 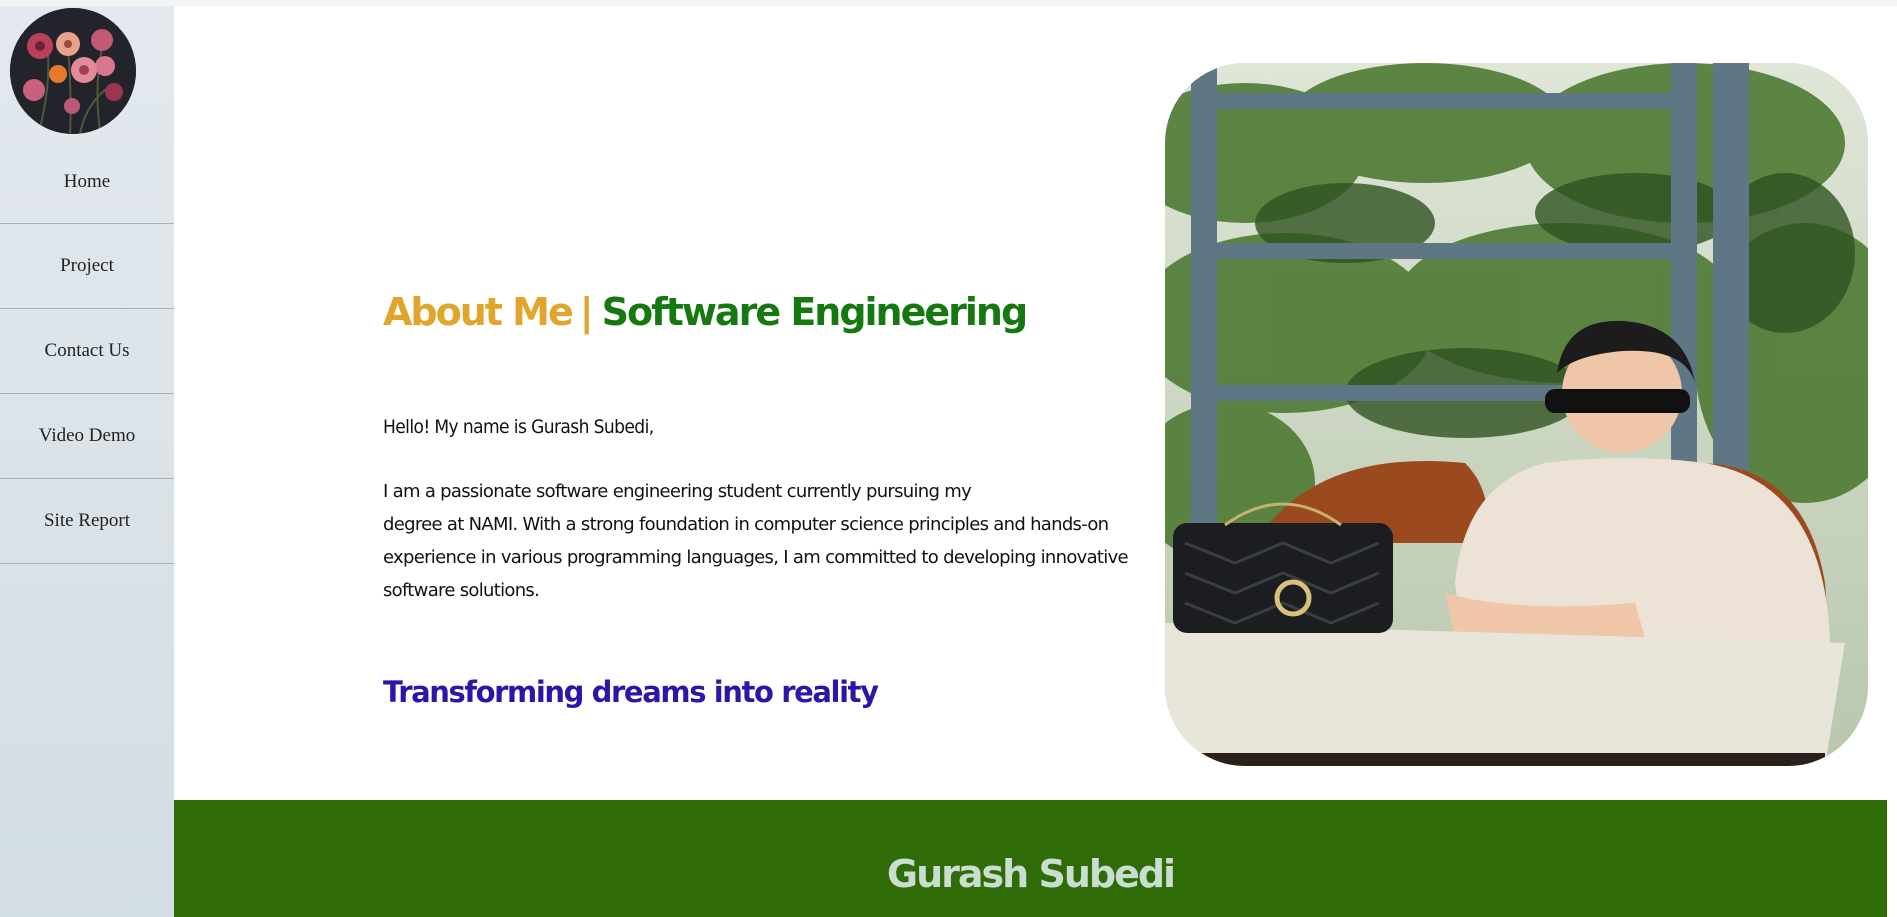 What do you see at coordinates (87, 266) in the screenshot?
I see `sidebar-item-project: Project` at bounding box center [87, 266].